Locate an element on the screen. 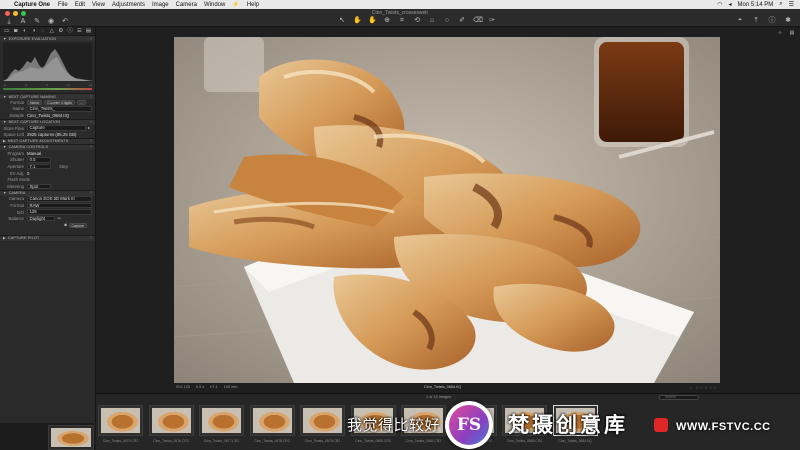 Image resolution: width=800 pixels, height=450 pixels. loupe-tool-icon: ✋ is located at coordinates (372, 21).